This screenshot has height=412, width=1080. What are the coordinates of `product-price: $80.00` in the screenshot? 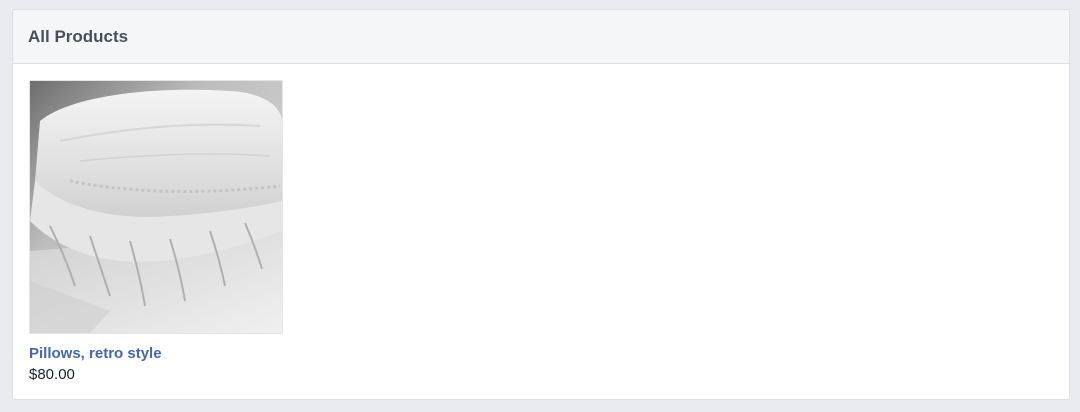 It's located at (52, 374).